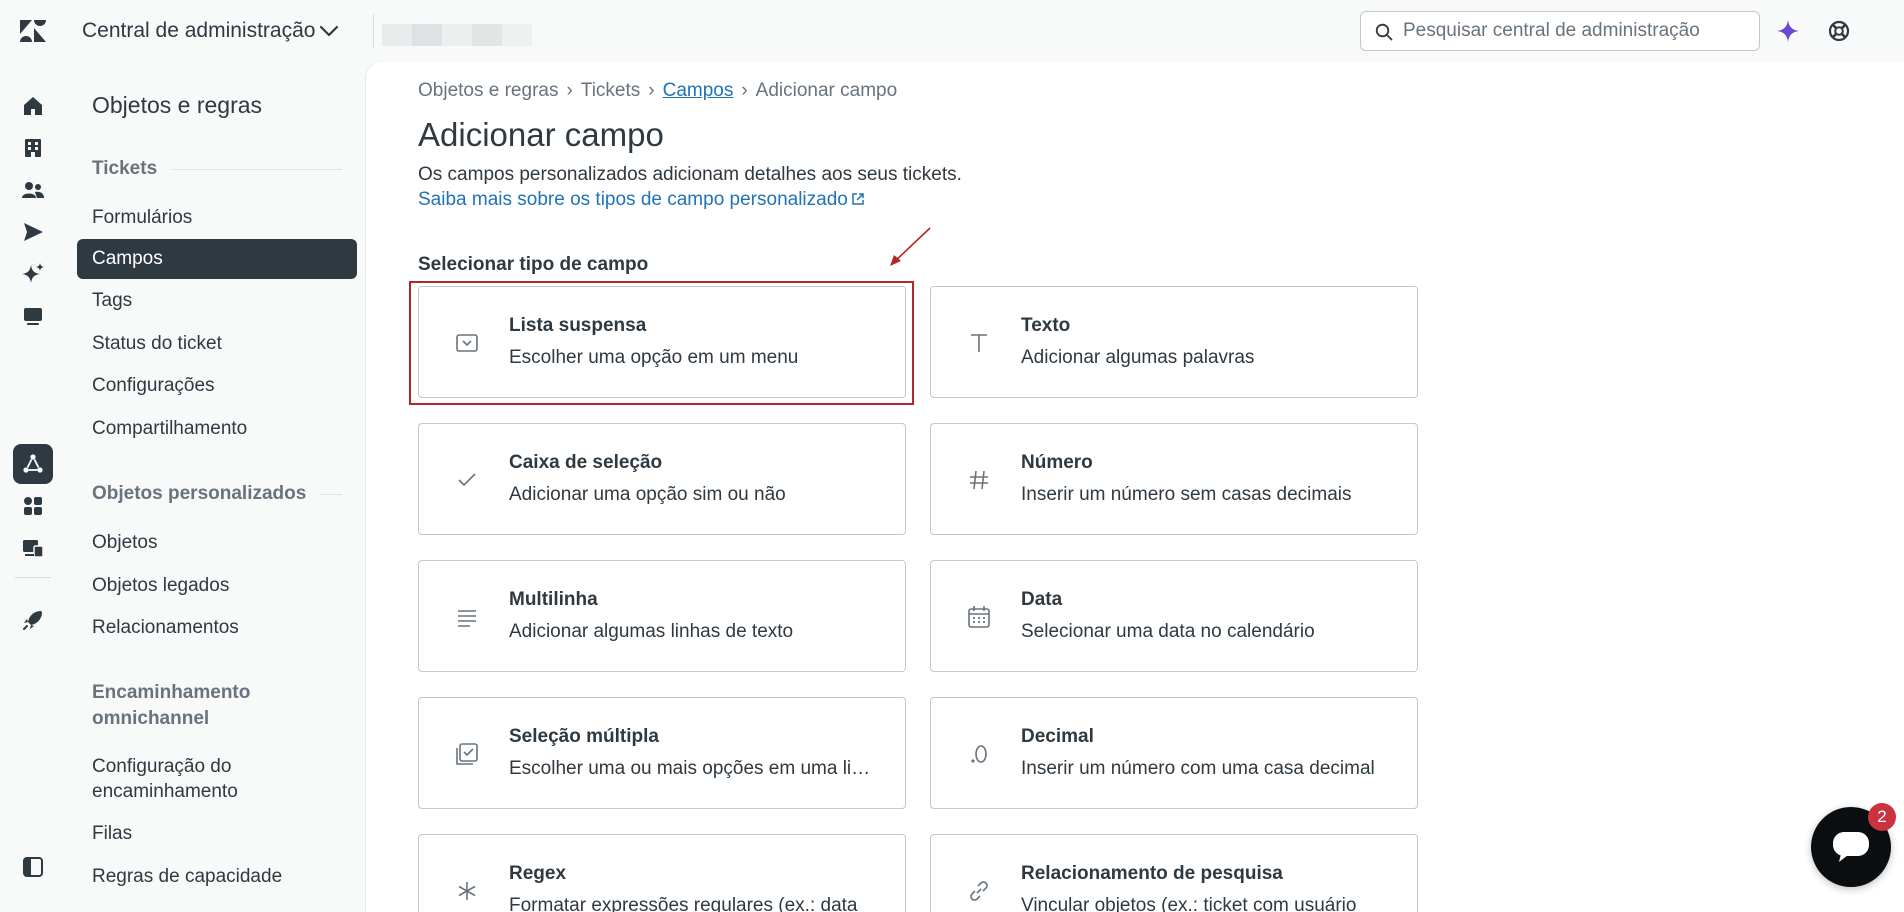  What do you see at coordinates (467, 618) in the screenshot?
I see `lines-icon` at bounding box center [467, 618].